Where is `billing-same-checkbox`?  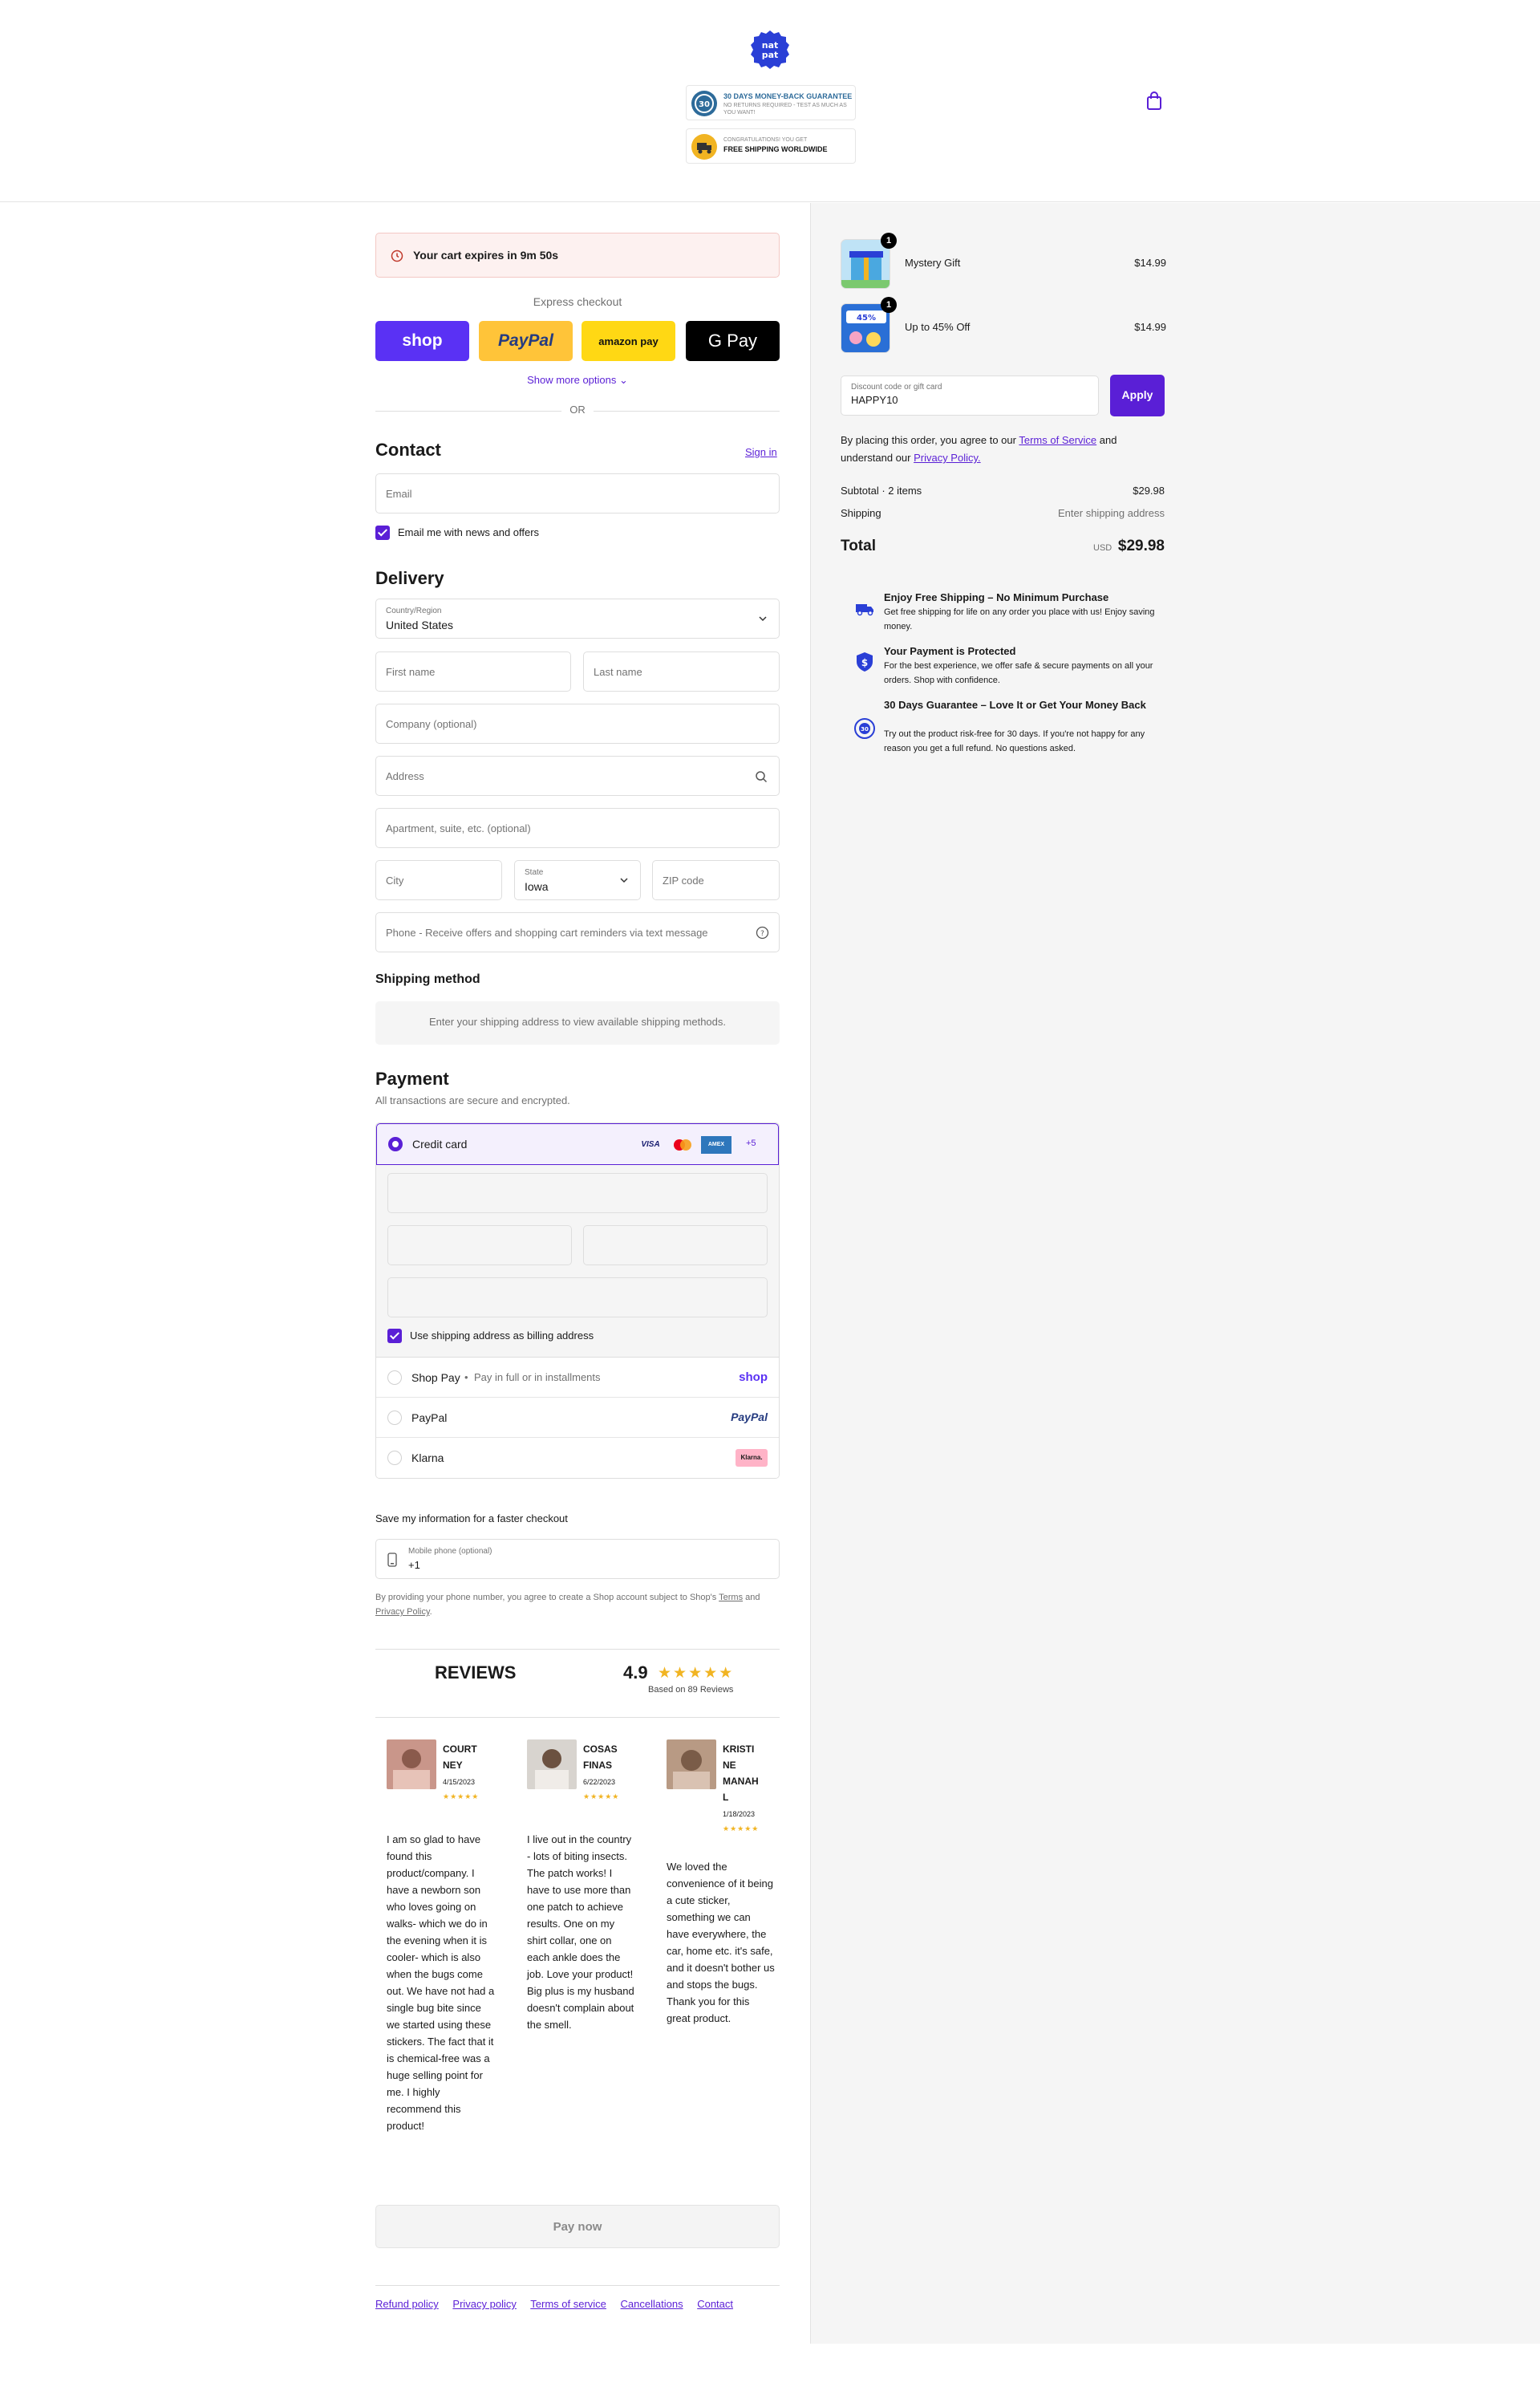 billing-same-checkbox is located at coordinates (394, 1336).